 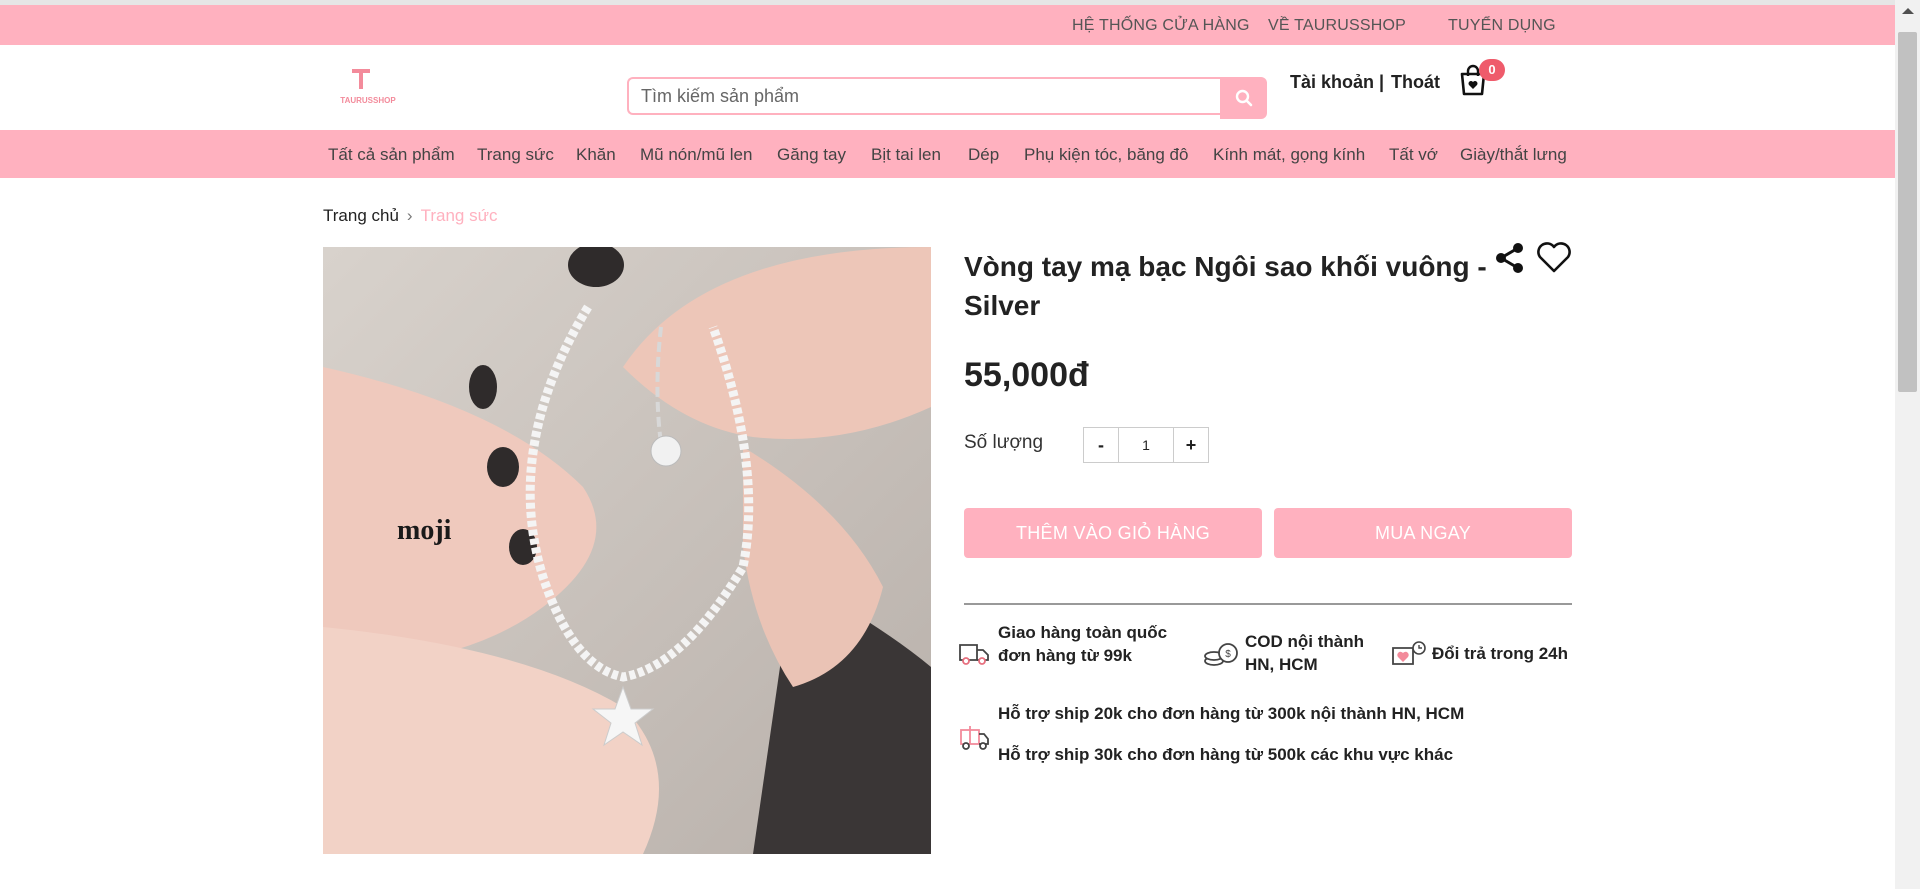 What do you see at coordinates (1337, 26) in the screenshot?
I see `about-link: VỀ TAURUSSHOP` at bounding box center [1337, 26].